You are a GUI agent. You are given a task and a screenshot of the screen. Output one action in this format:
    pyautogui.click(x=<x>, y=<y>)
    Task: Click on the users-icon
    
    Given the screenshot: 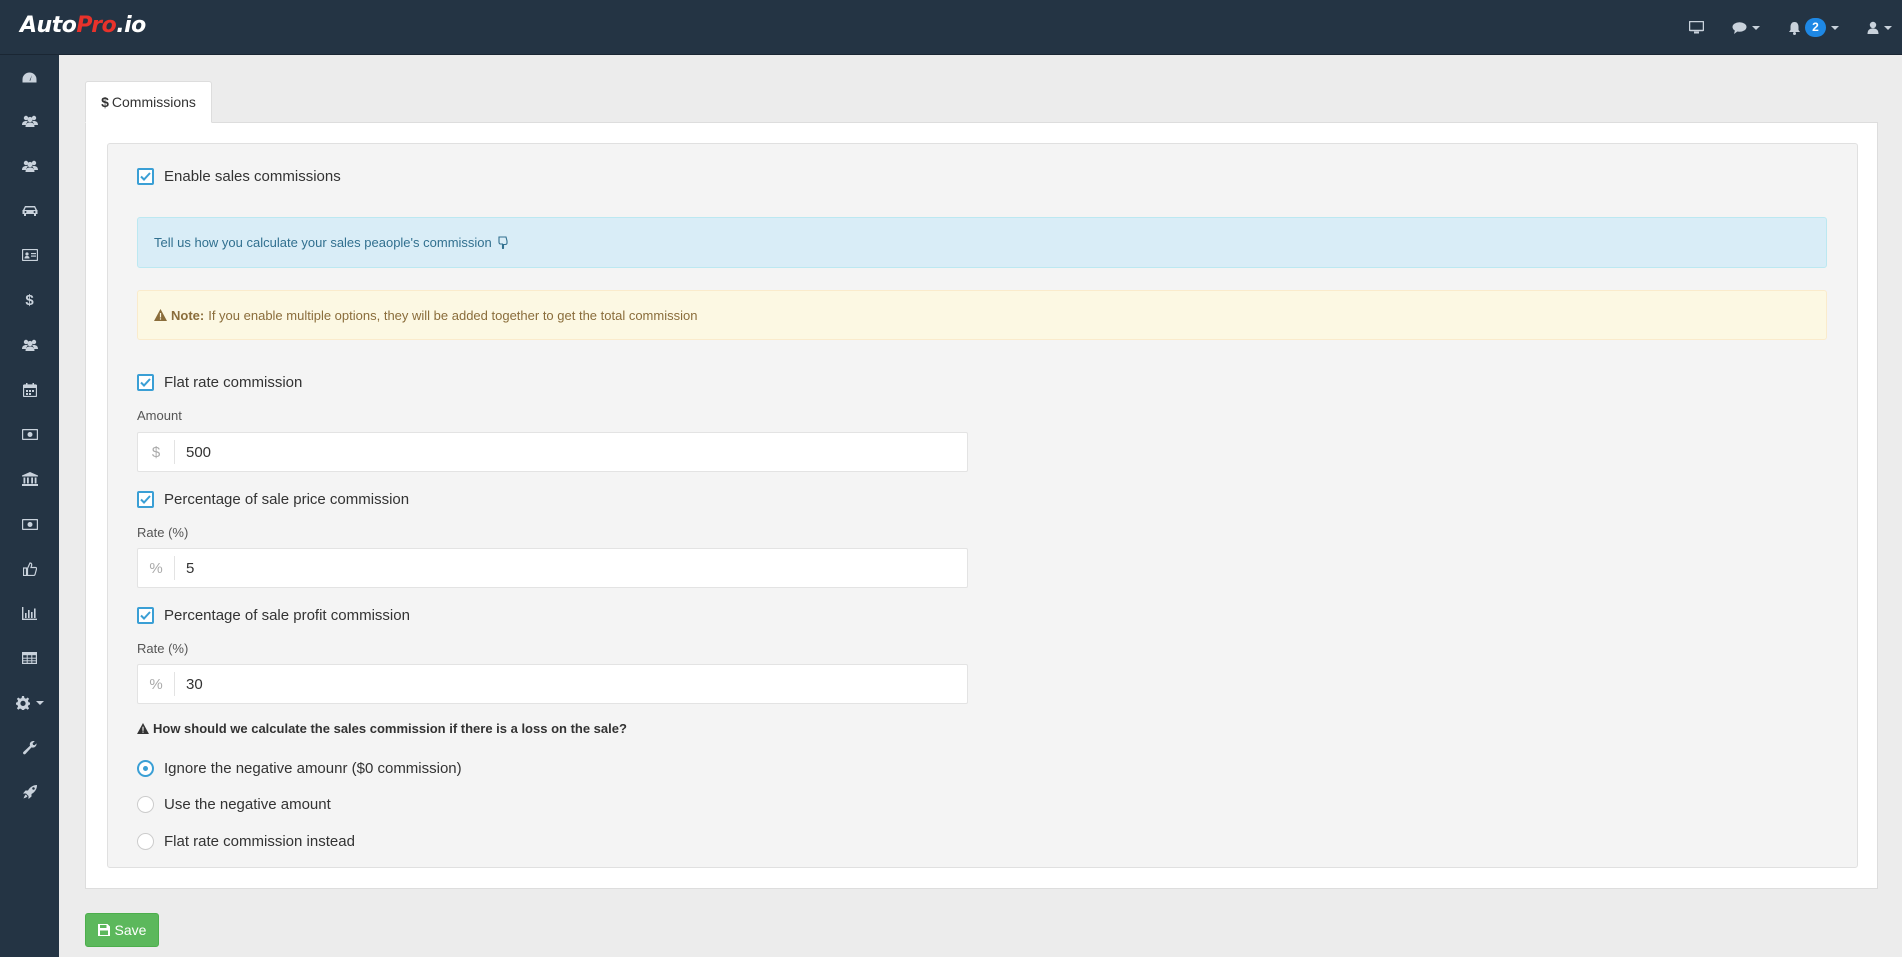 What is the action you would take?
    pyautogui.click(x=29, y=121)
    